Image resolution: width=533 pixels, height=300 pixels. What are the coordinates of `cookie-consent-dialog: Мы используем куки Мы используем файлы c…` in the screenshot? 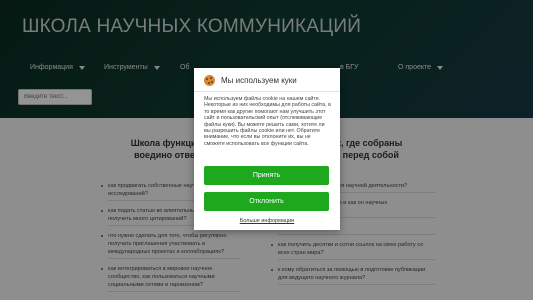 It's located at (267, 149).